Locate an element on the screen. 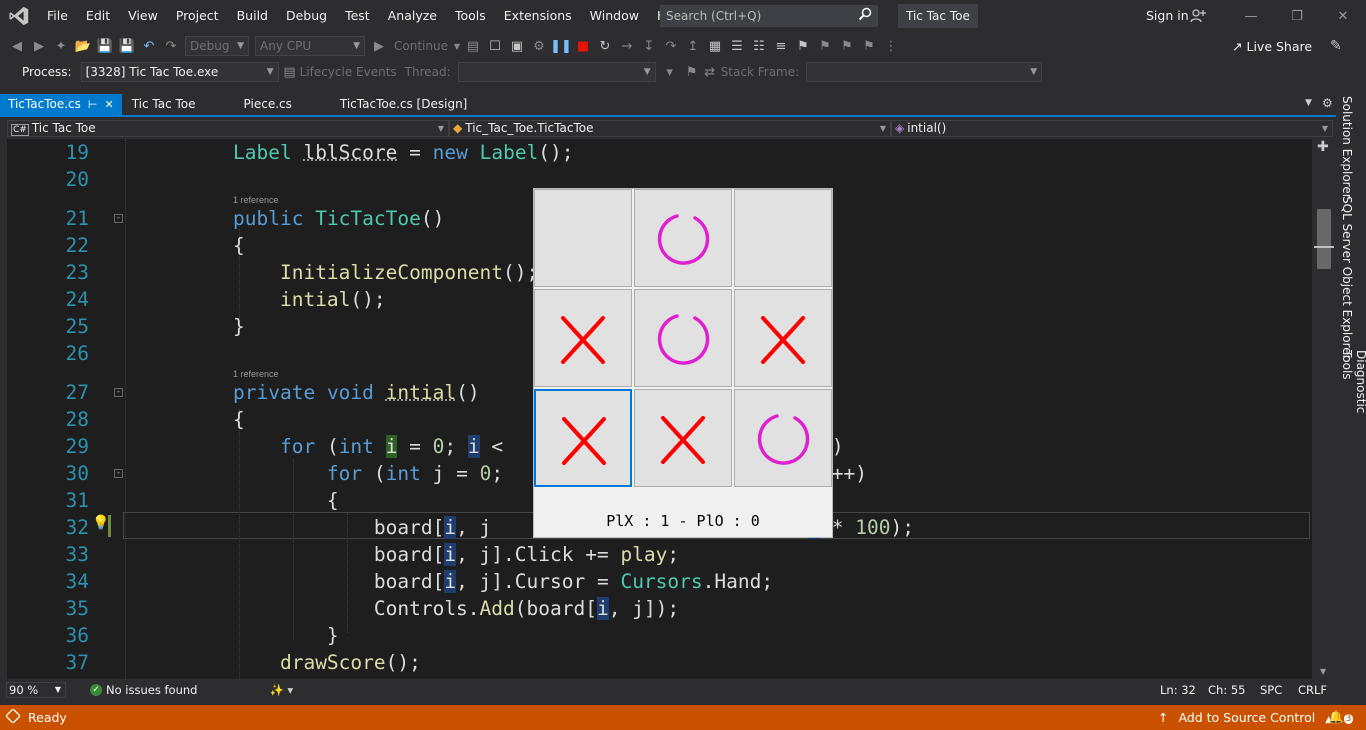 The height and width of the screenshot is (730, 1366). tab-tictactoe-design: TicTacToe.cs [Design] is located at coordinates (387, 104).